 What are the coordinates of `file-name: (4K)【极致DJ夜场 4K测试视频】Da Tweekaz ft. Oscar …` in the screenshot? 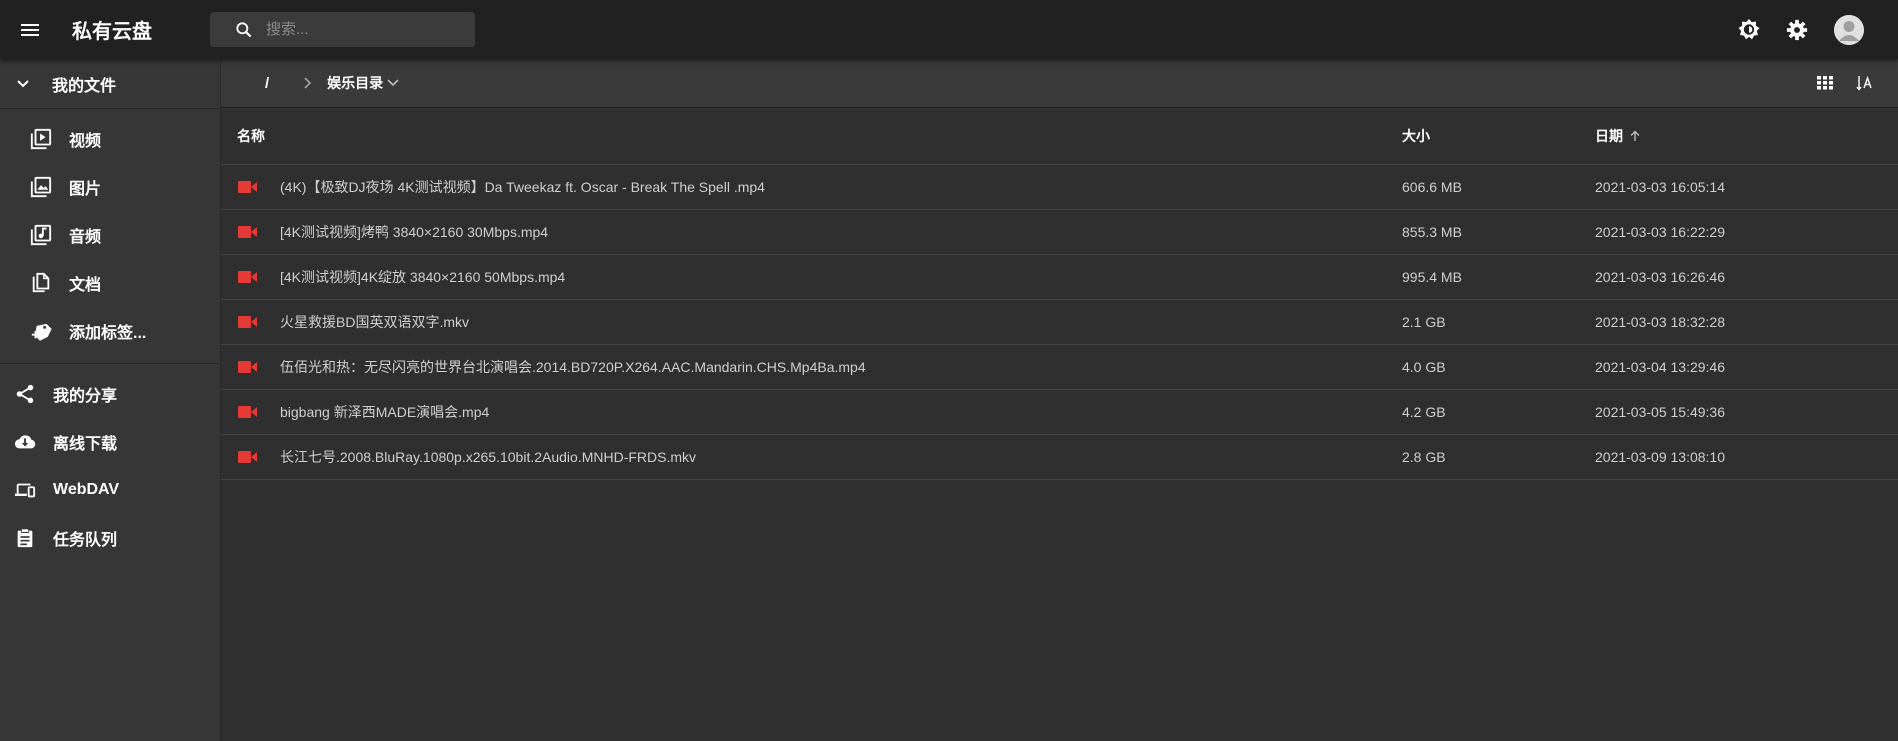 It's located at (522, 187).